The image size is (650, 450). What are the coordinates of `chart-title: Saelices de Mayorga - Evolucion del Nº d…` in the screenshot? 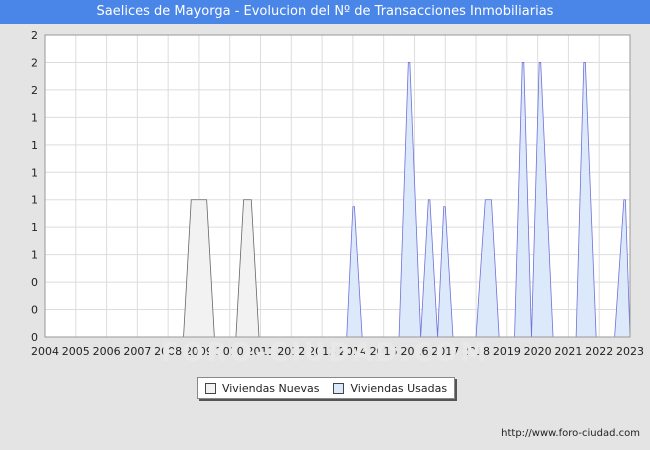 It's located at (325, 12).